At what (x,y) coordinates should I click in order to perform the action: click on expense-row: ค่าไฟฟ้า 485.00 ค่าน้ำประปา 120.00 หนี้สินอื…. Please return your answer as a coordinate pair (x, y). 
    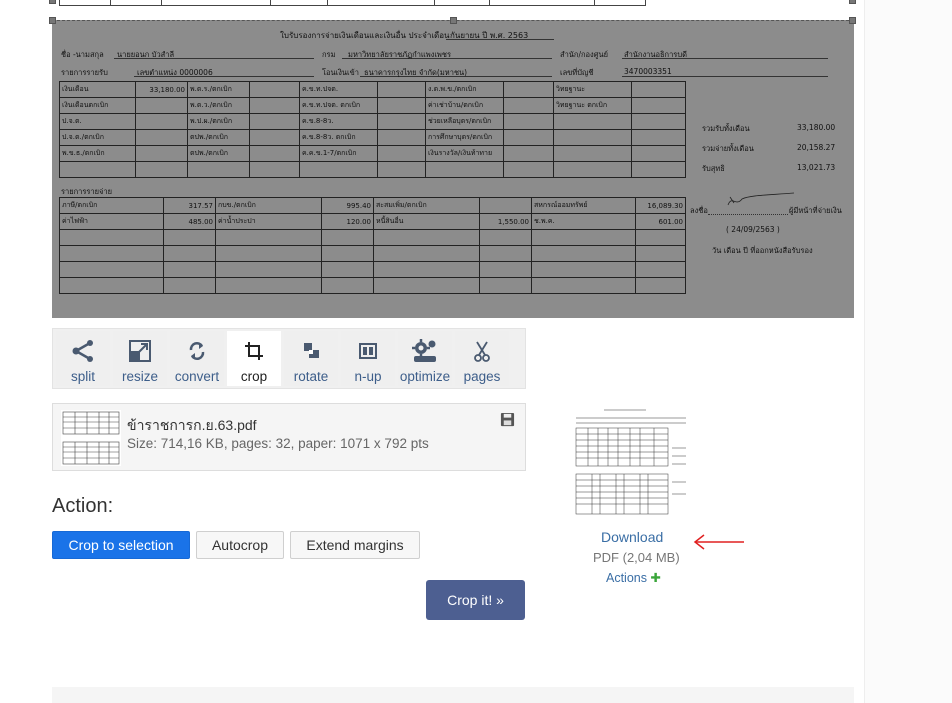
    Looking at the image, I should click on (372, 221).